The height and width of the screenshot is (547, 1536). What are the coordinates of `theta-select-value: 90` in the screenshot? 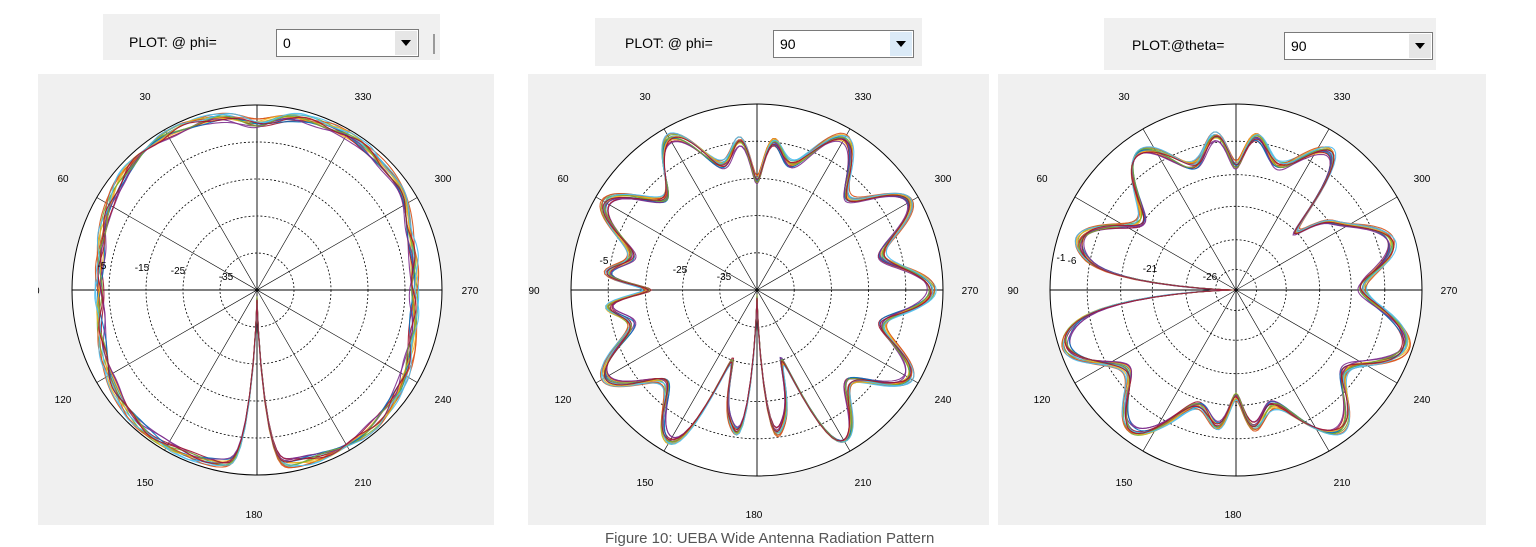 It's located at (1299, 46).